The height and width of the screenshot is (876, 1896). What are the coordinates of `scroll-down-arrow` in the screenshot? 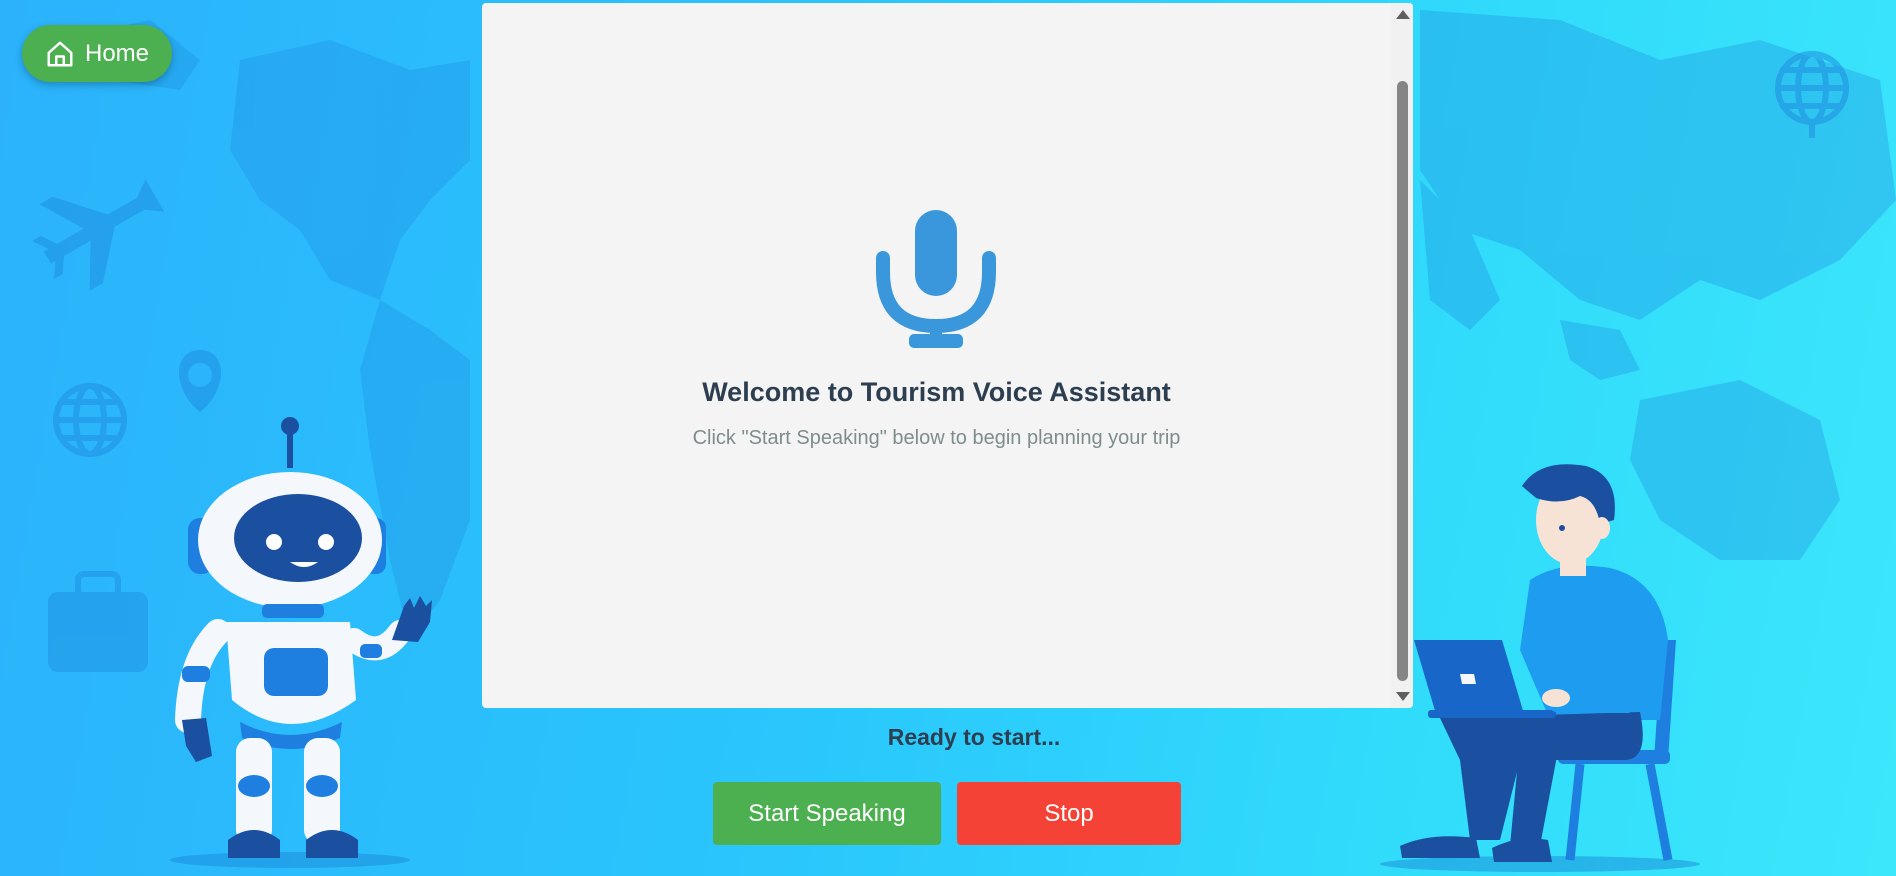 It's located at (1403, 696).